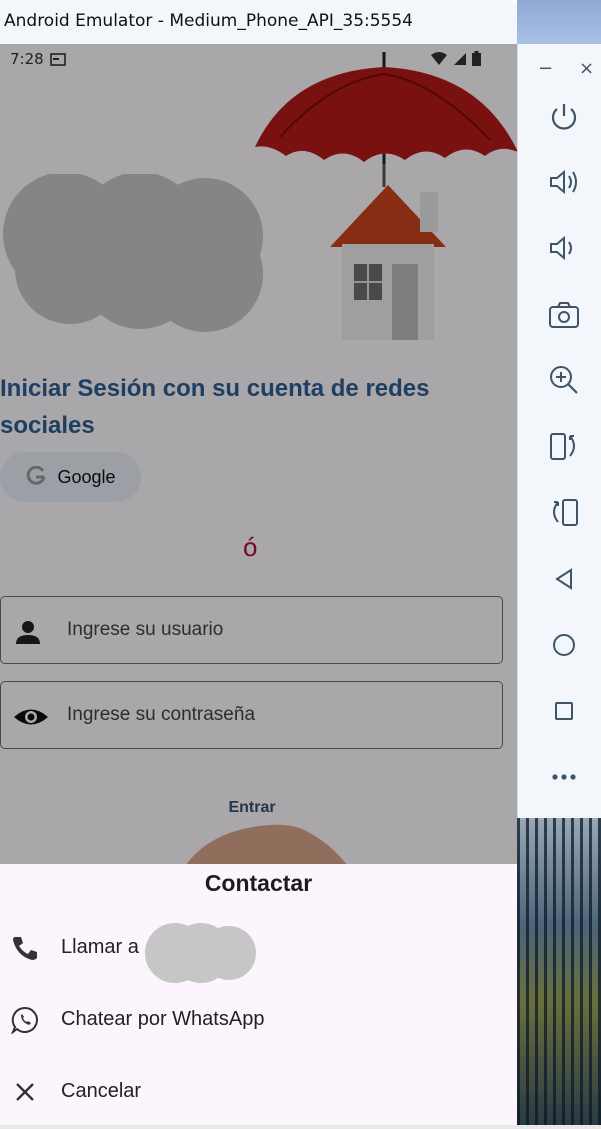 The height and width of the screenshot is (1129, 601). Describe the element at coordinates (100, 947) in the screenshot. I see `call-option-label: Llamar a` at that location.